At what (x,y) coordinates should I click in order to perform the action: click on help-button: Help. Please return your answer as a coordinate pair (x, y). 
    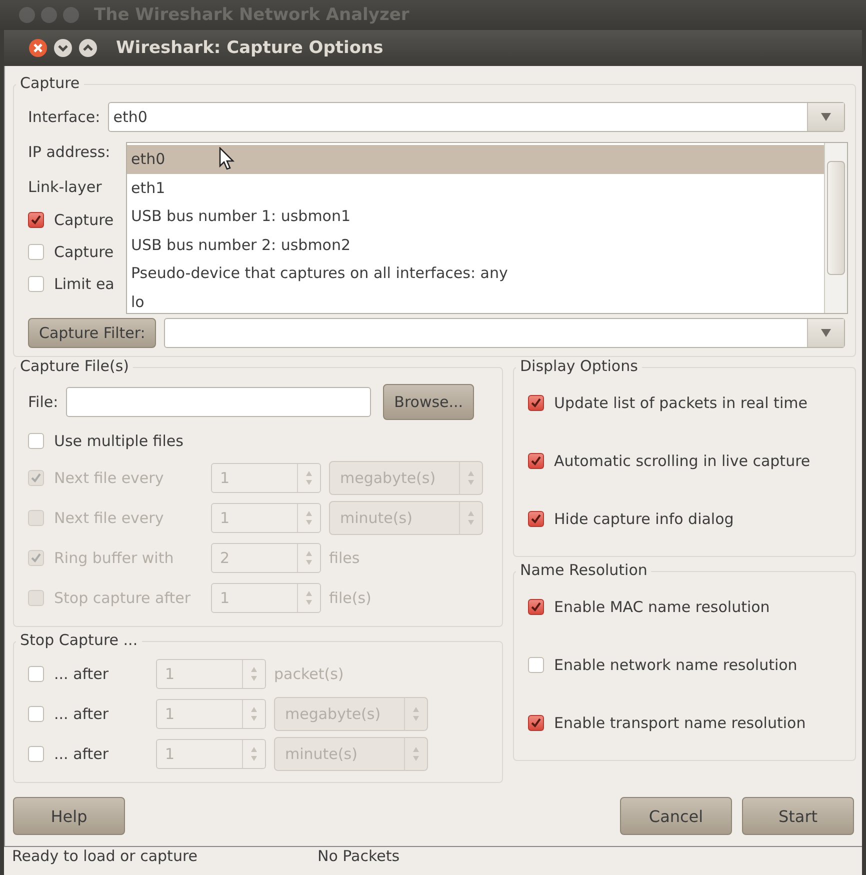
    Looking at the image, I should click on (69, 816).